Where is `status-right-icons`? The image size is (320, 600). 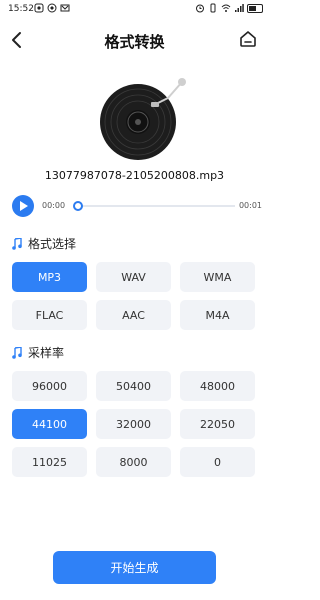
status-right-icons is located at coordinates (229, 8).